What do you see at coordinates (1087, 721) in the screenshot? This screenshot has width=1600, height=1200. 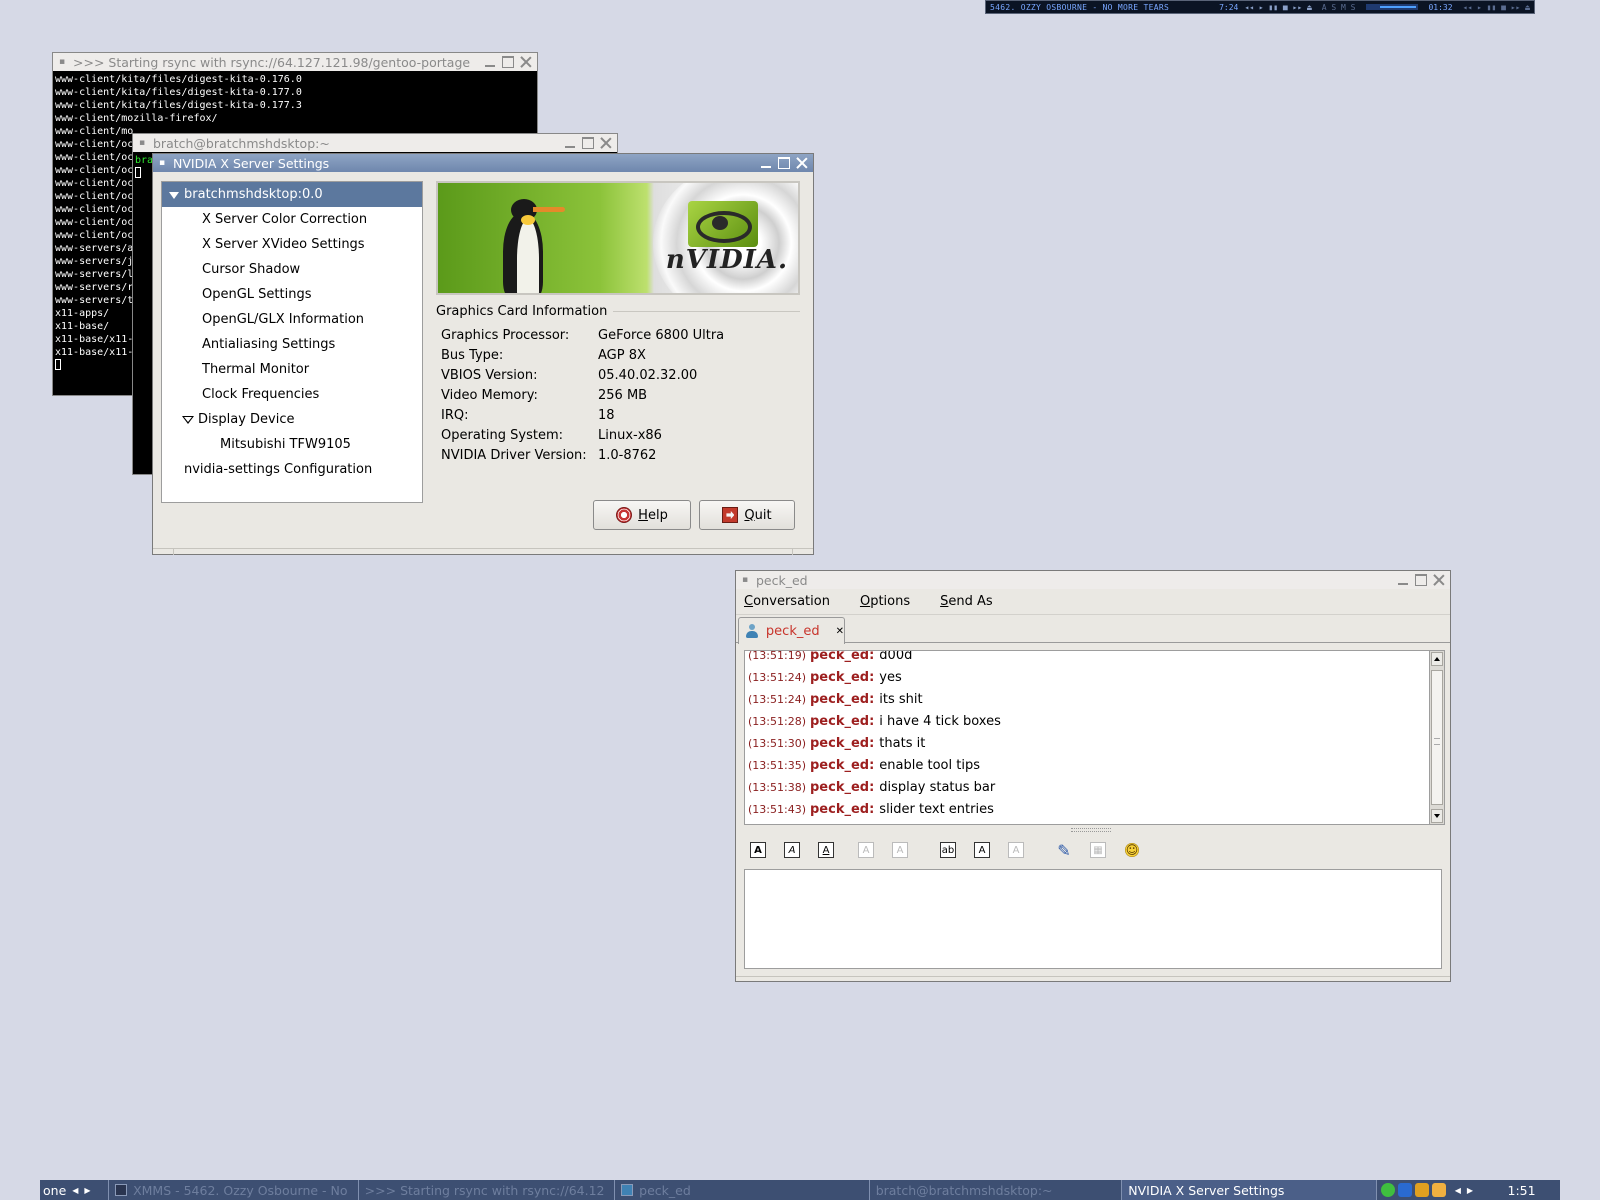 I see `chat-message: (13:51:28) peck_ed: i have 4 tick boxes` at bounding box center [1087, 721].